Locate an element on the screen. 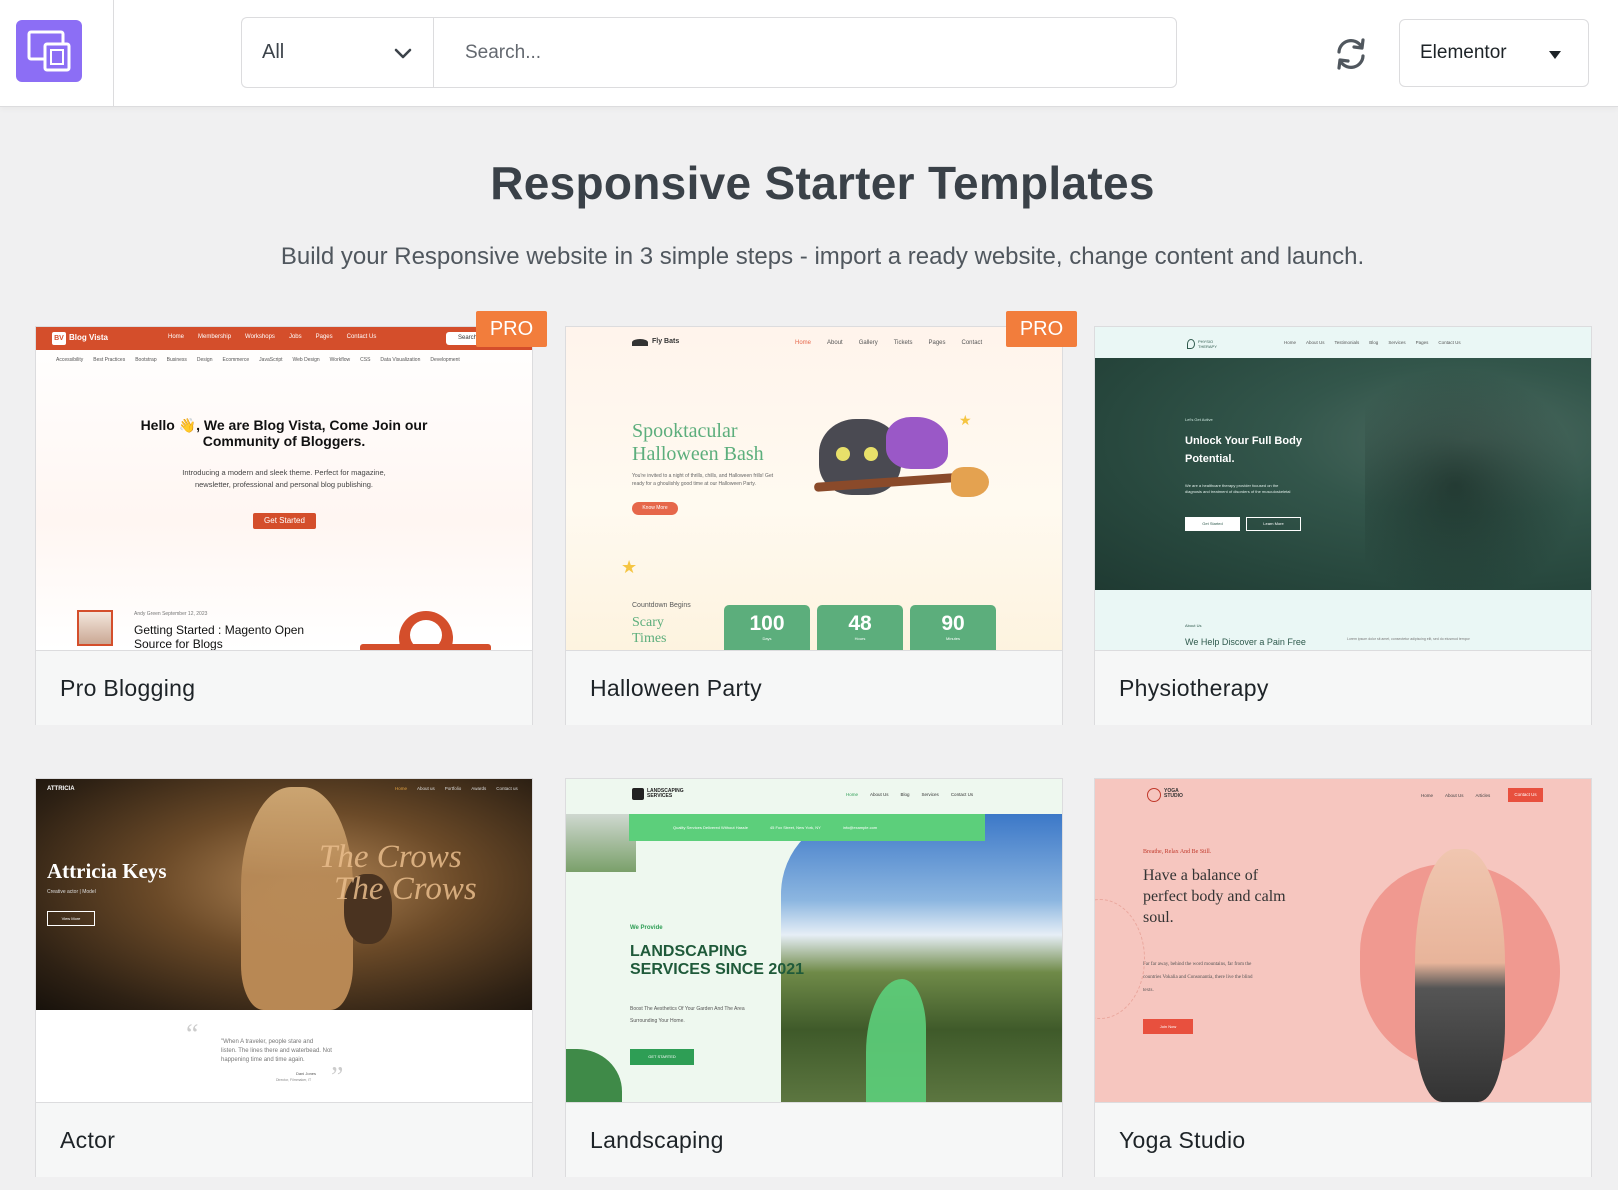 This screenshot has height=1190, width=1618. headline-line: Community of Bloggers. is located at coordinates (284, 441).